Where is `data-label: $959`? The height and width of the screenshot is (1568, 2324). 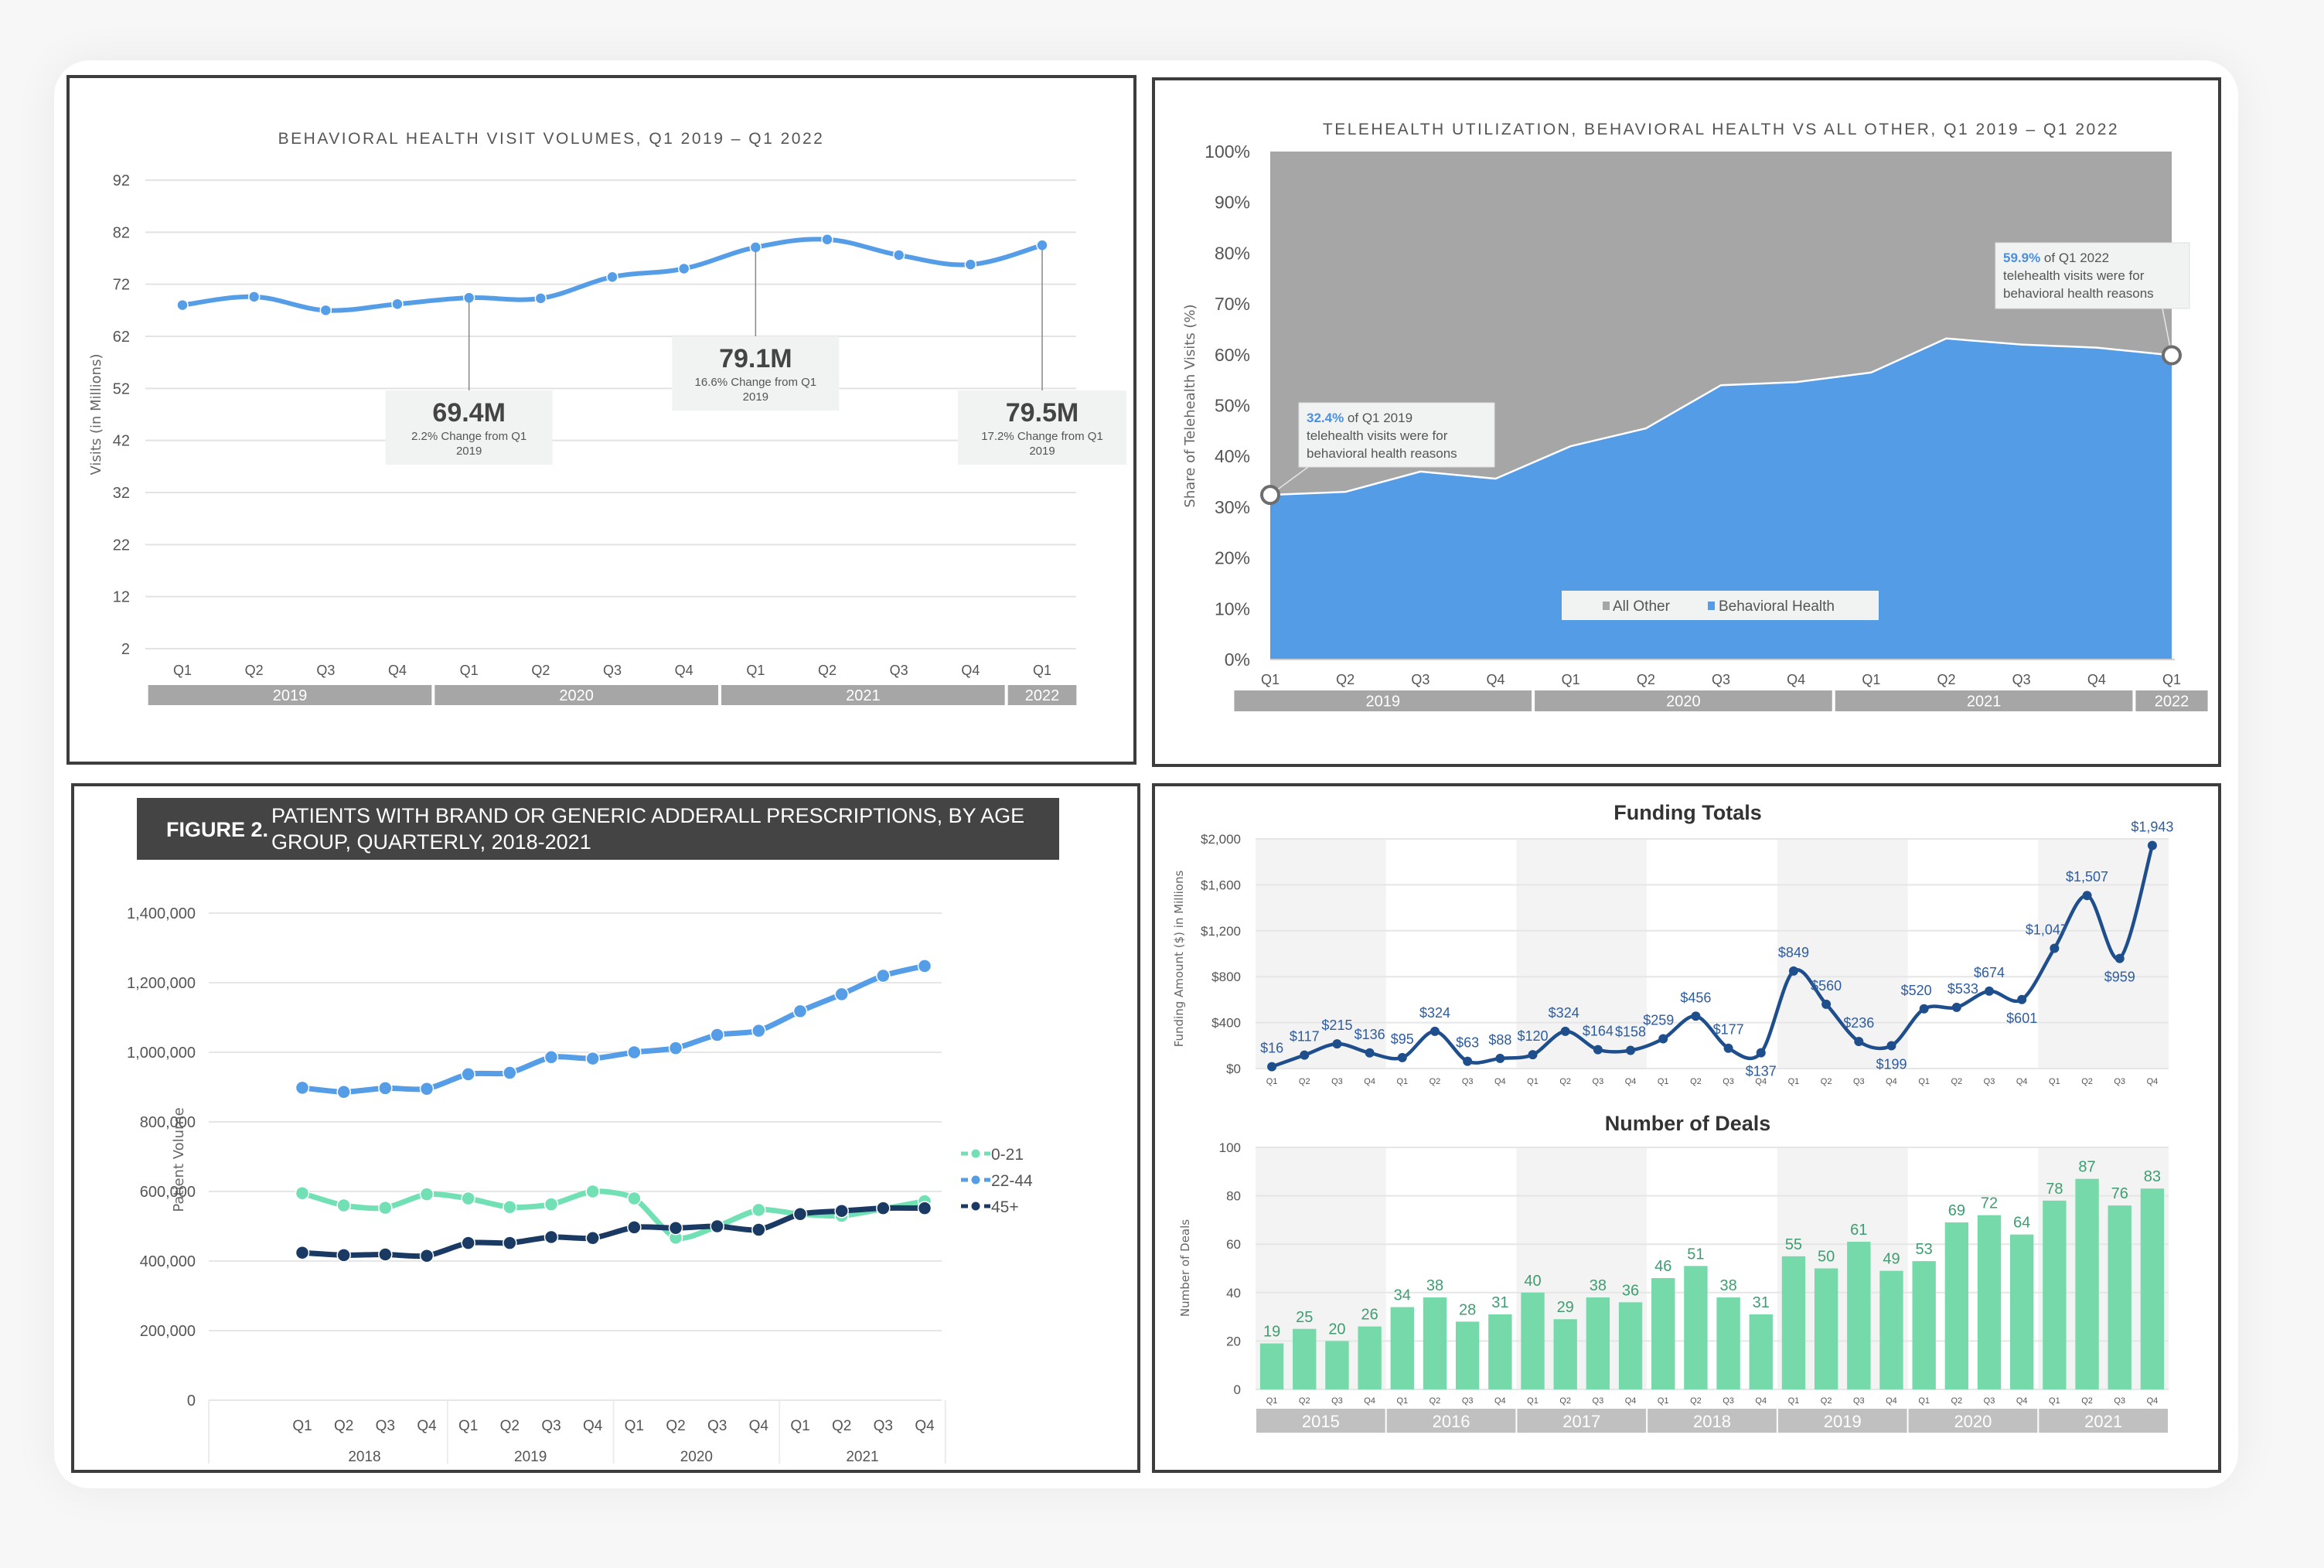 data-label: $959 is located at coordinates (2119, 977).